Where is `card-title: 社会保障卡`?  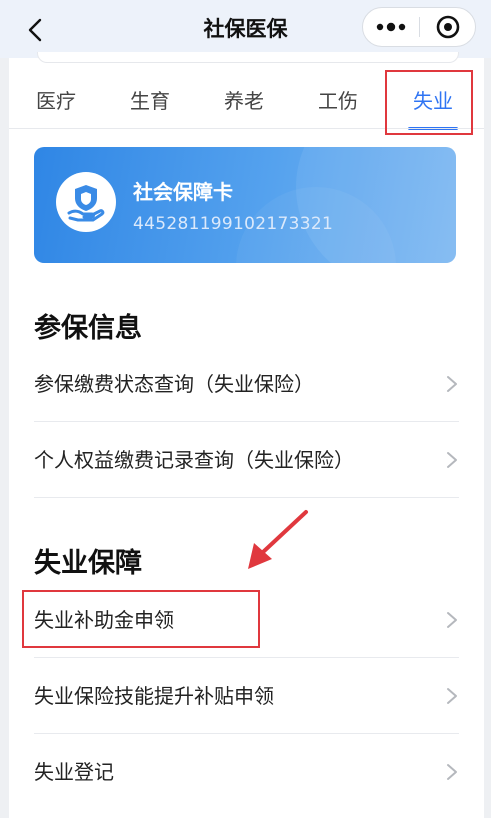
card-title: 社会保障卡 is located at coordinates (183, 192).